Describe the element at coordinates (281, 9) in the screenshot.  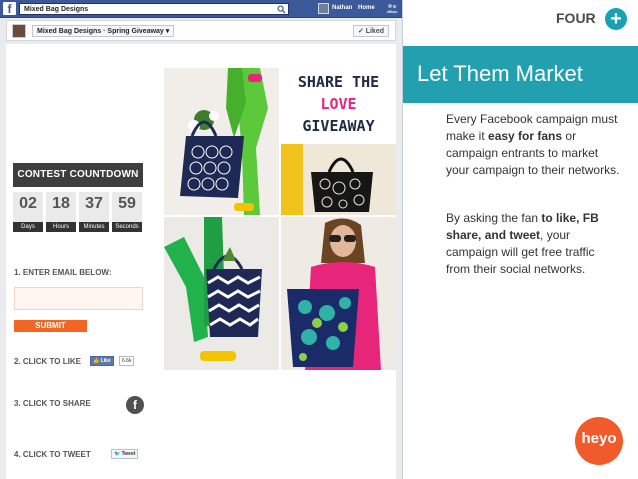
I see `search-icon` at that location.